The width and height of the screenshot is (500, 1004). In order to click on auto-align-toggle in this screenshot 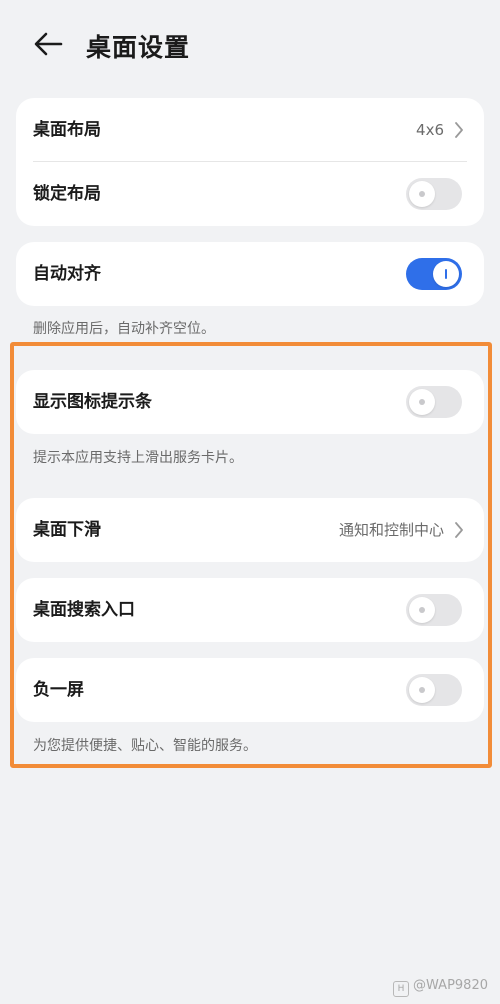, I will do `click(434, 274)`.